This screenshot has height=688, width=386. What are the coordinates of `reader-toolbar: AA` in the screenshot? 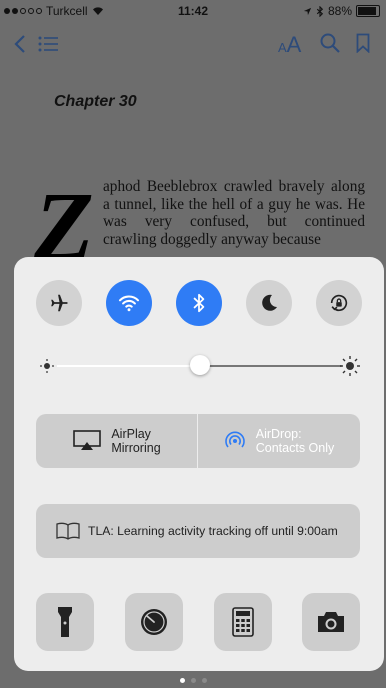 It's located at (193, 46).